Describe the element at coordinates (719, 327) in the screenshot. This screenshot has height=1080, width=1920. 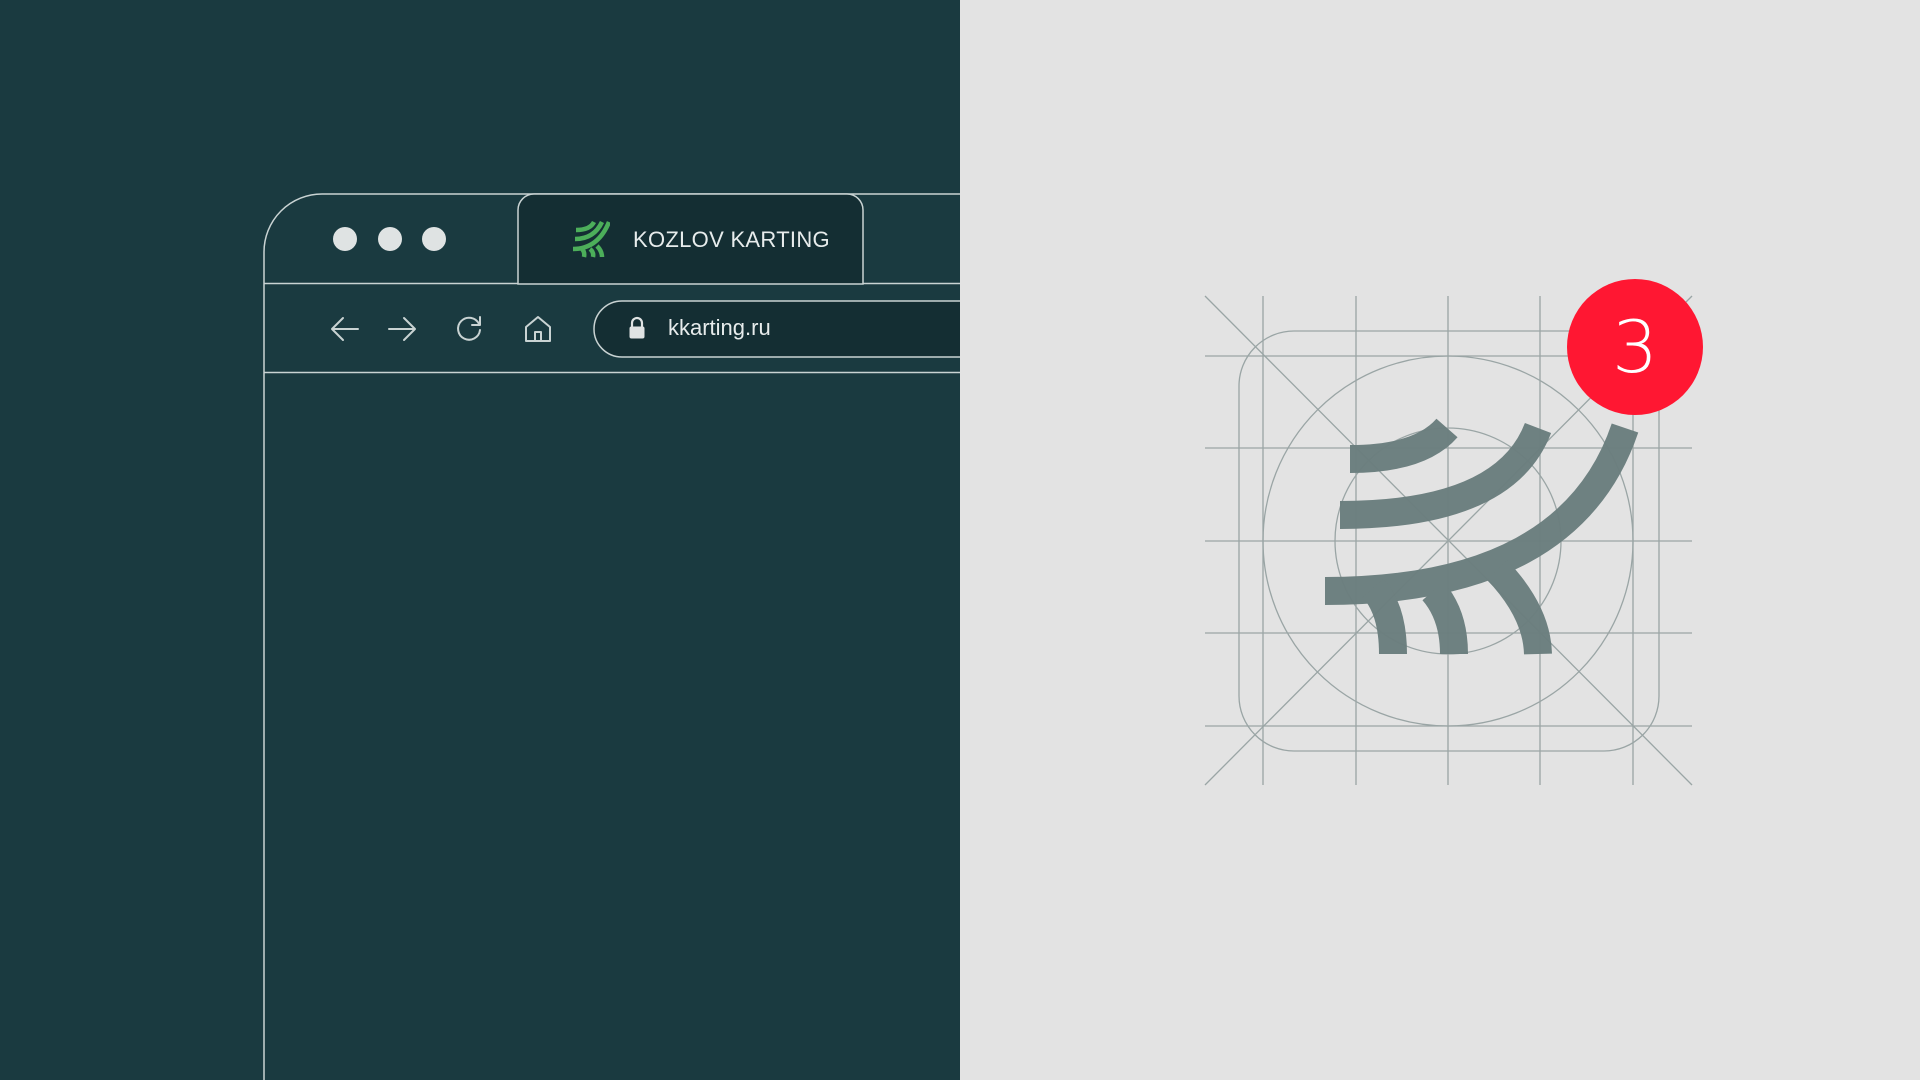
I see `url-text: kkarting.ru` at that location.